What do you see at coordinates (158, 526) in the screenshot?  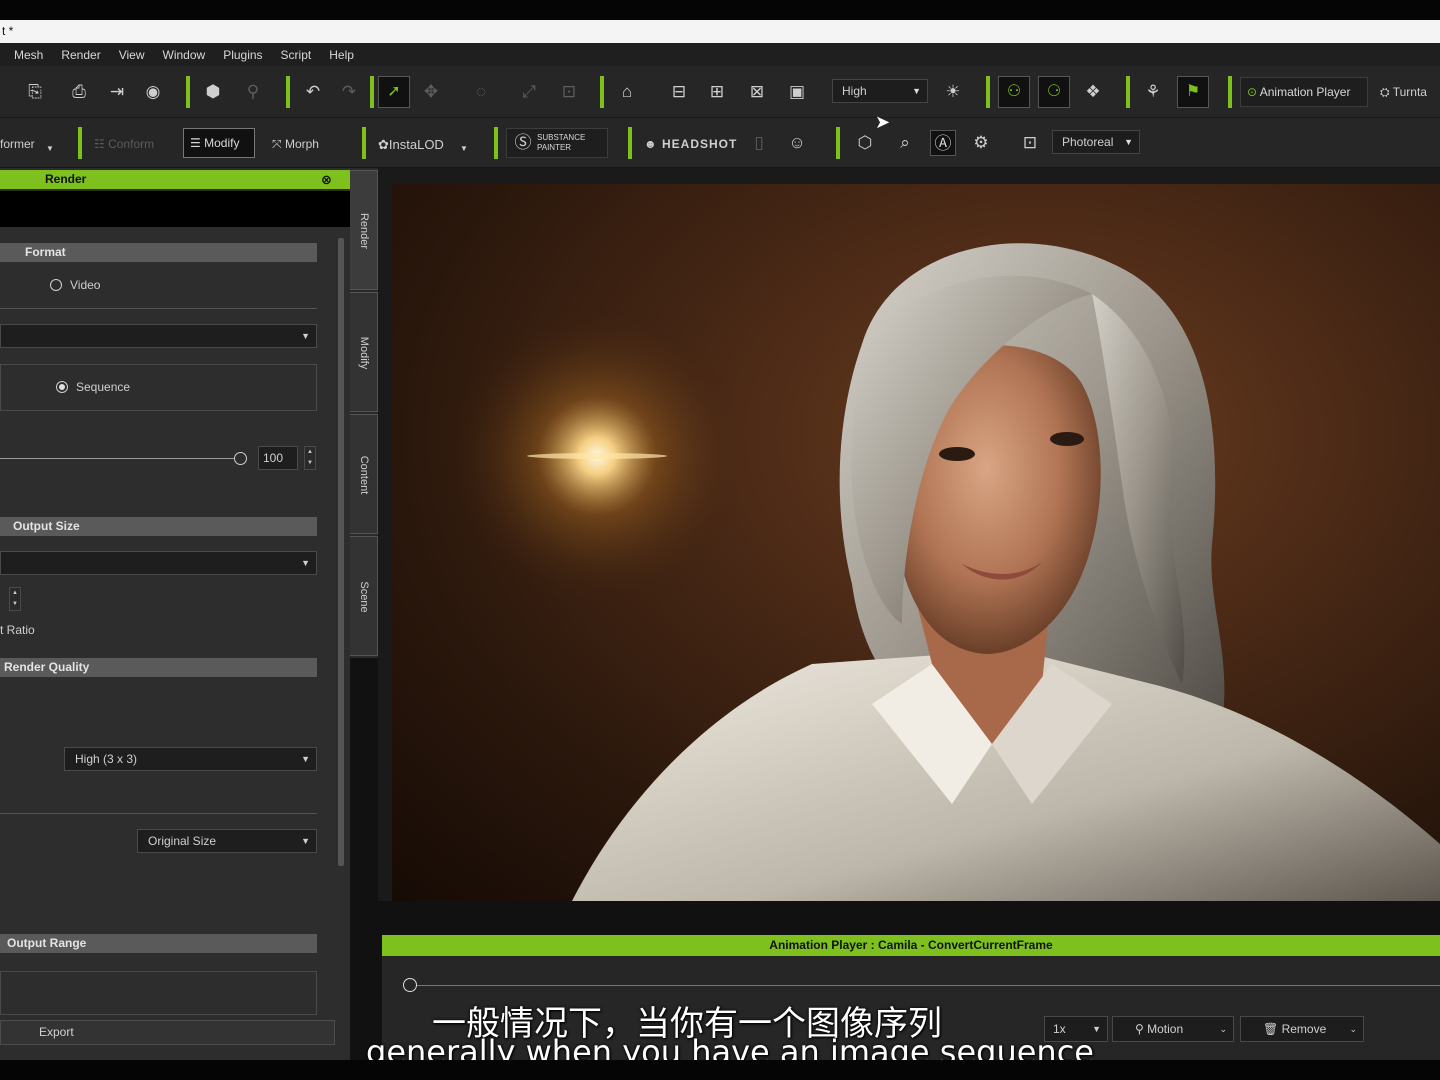 I see `output-size-section: Output Size` at bounding box center [158, 526].